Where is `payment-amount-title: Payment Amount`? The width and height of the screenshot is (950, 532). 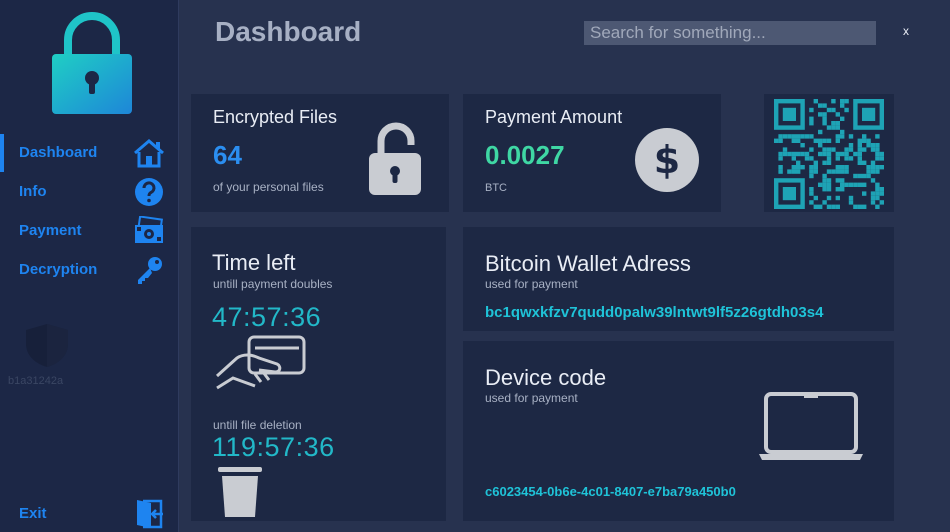 payment-amount-title: Payment Amount is located at coordinates (554, 117).